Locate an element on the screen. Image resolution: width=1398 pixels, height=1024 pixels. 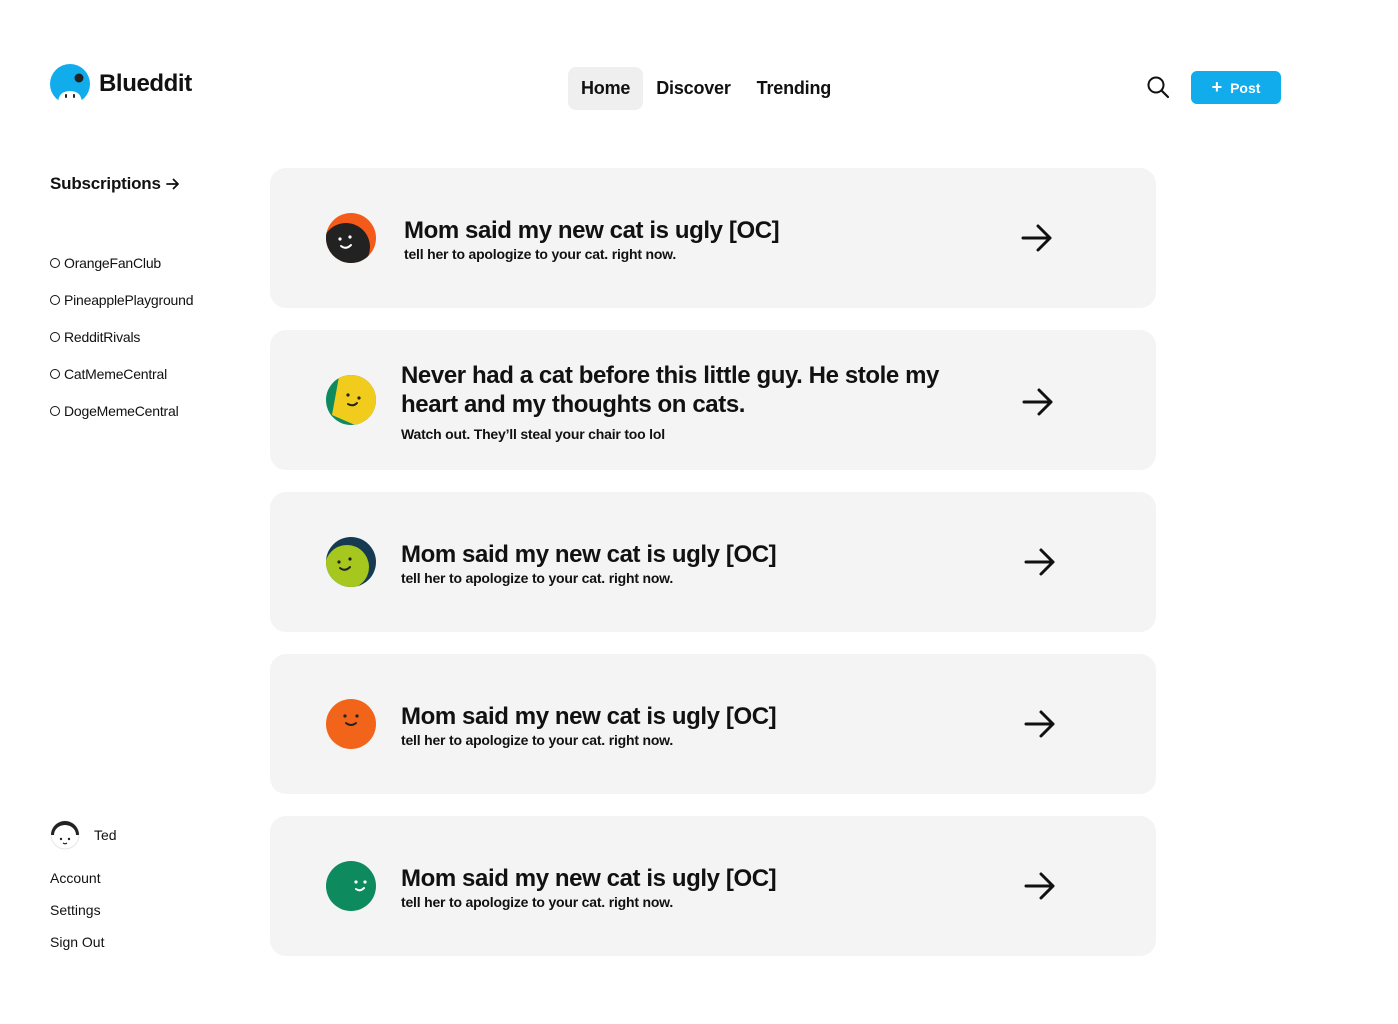
subscriptions-heading: Subscriptions is located at coordinates (115, 184).